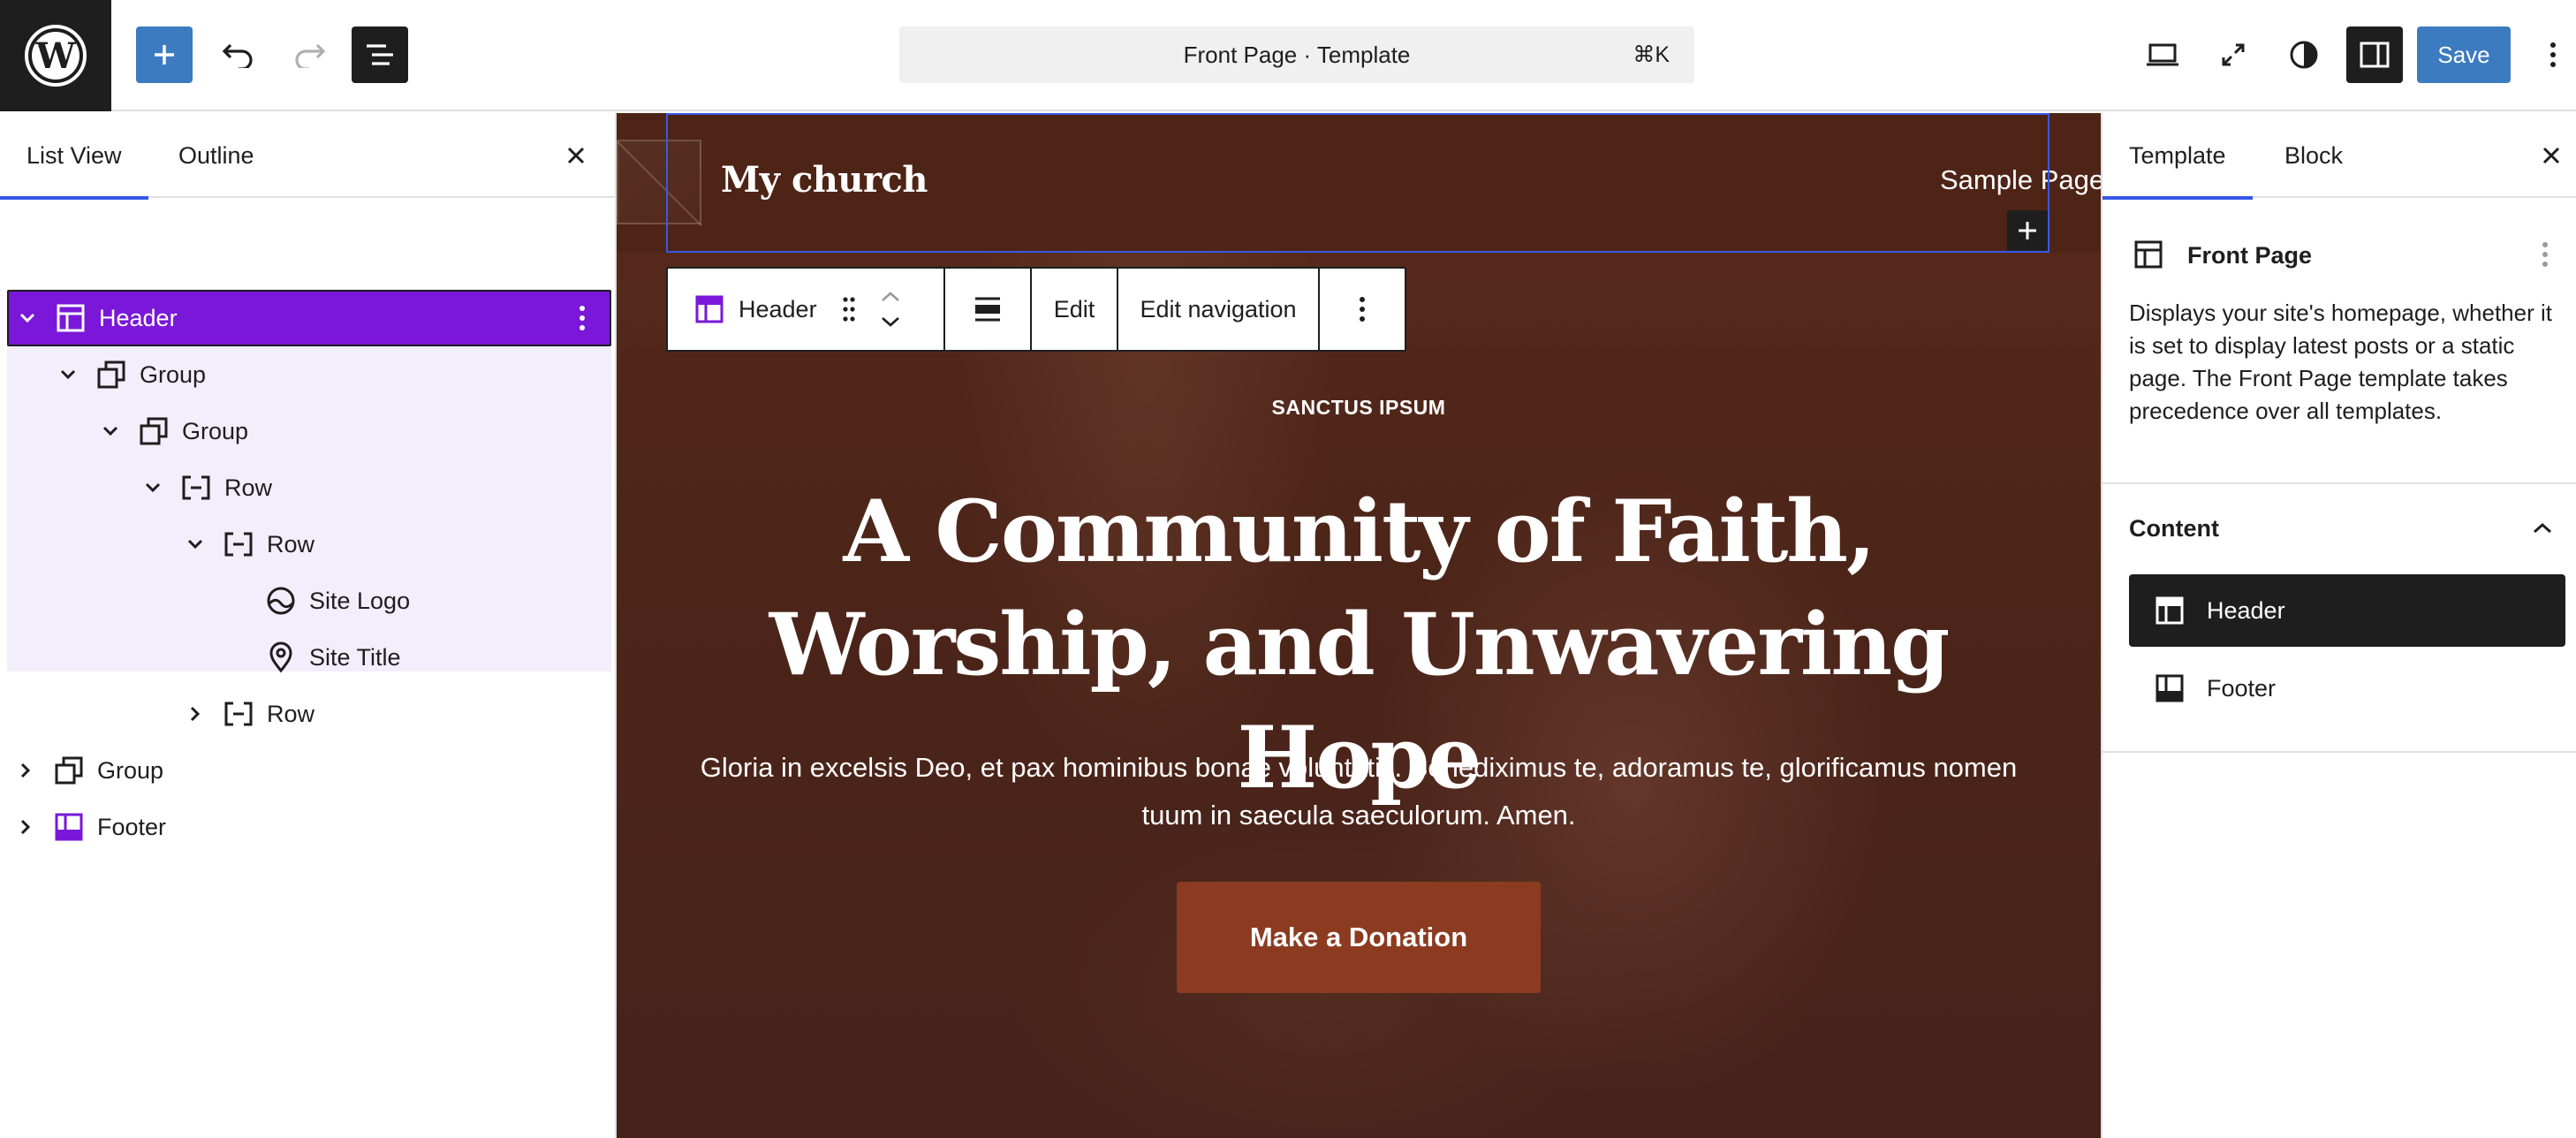  What do you see at coordinates (1359, 183) in the screenshot?
I see `site-header: My church Sample Page` at bounding box center [1359, 183].